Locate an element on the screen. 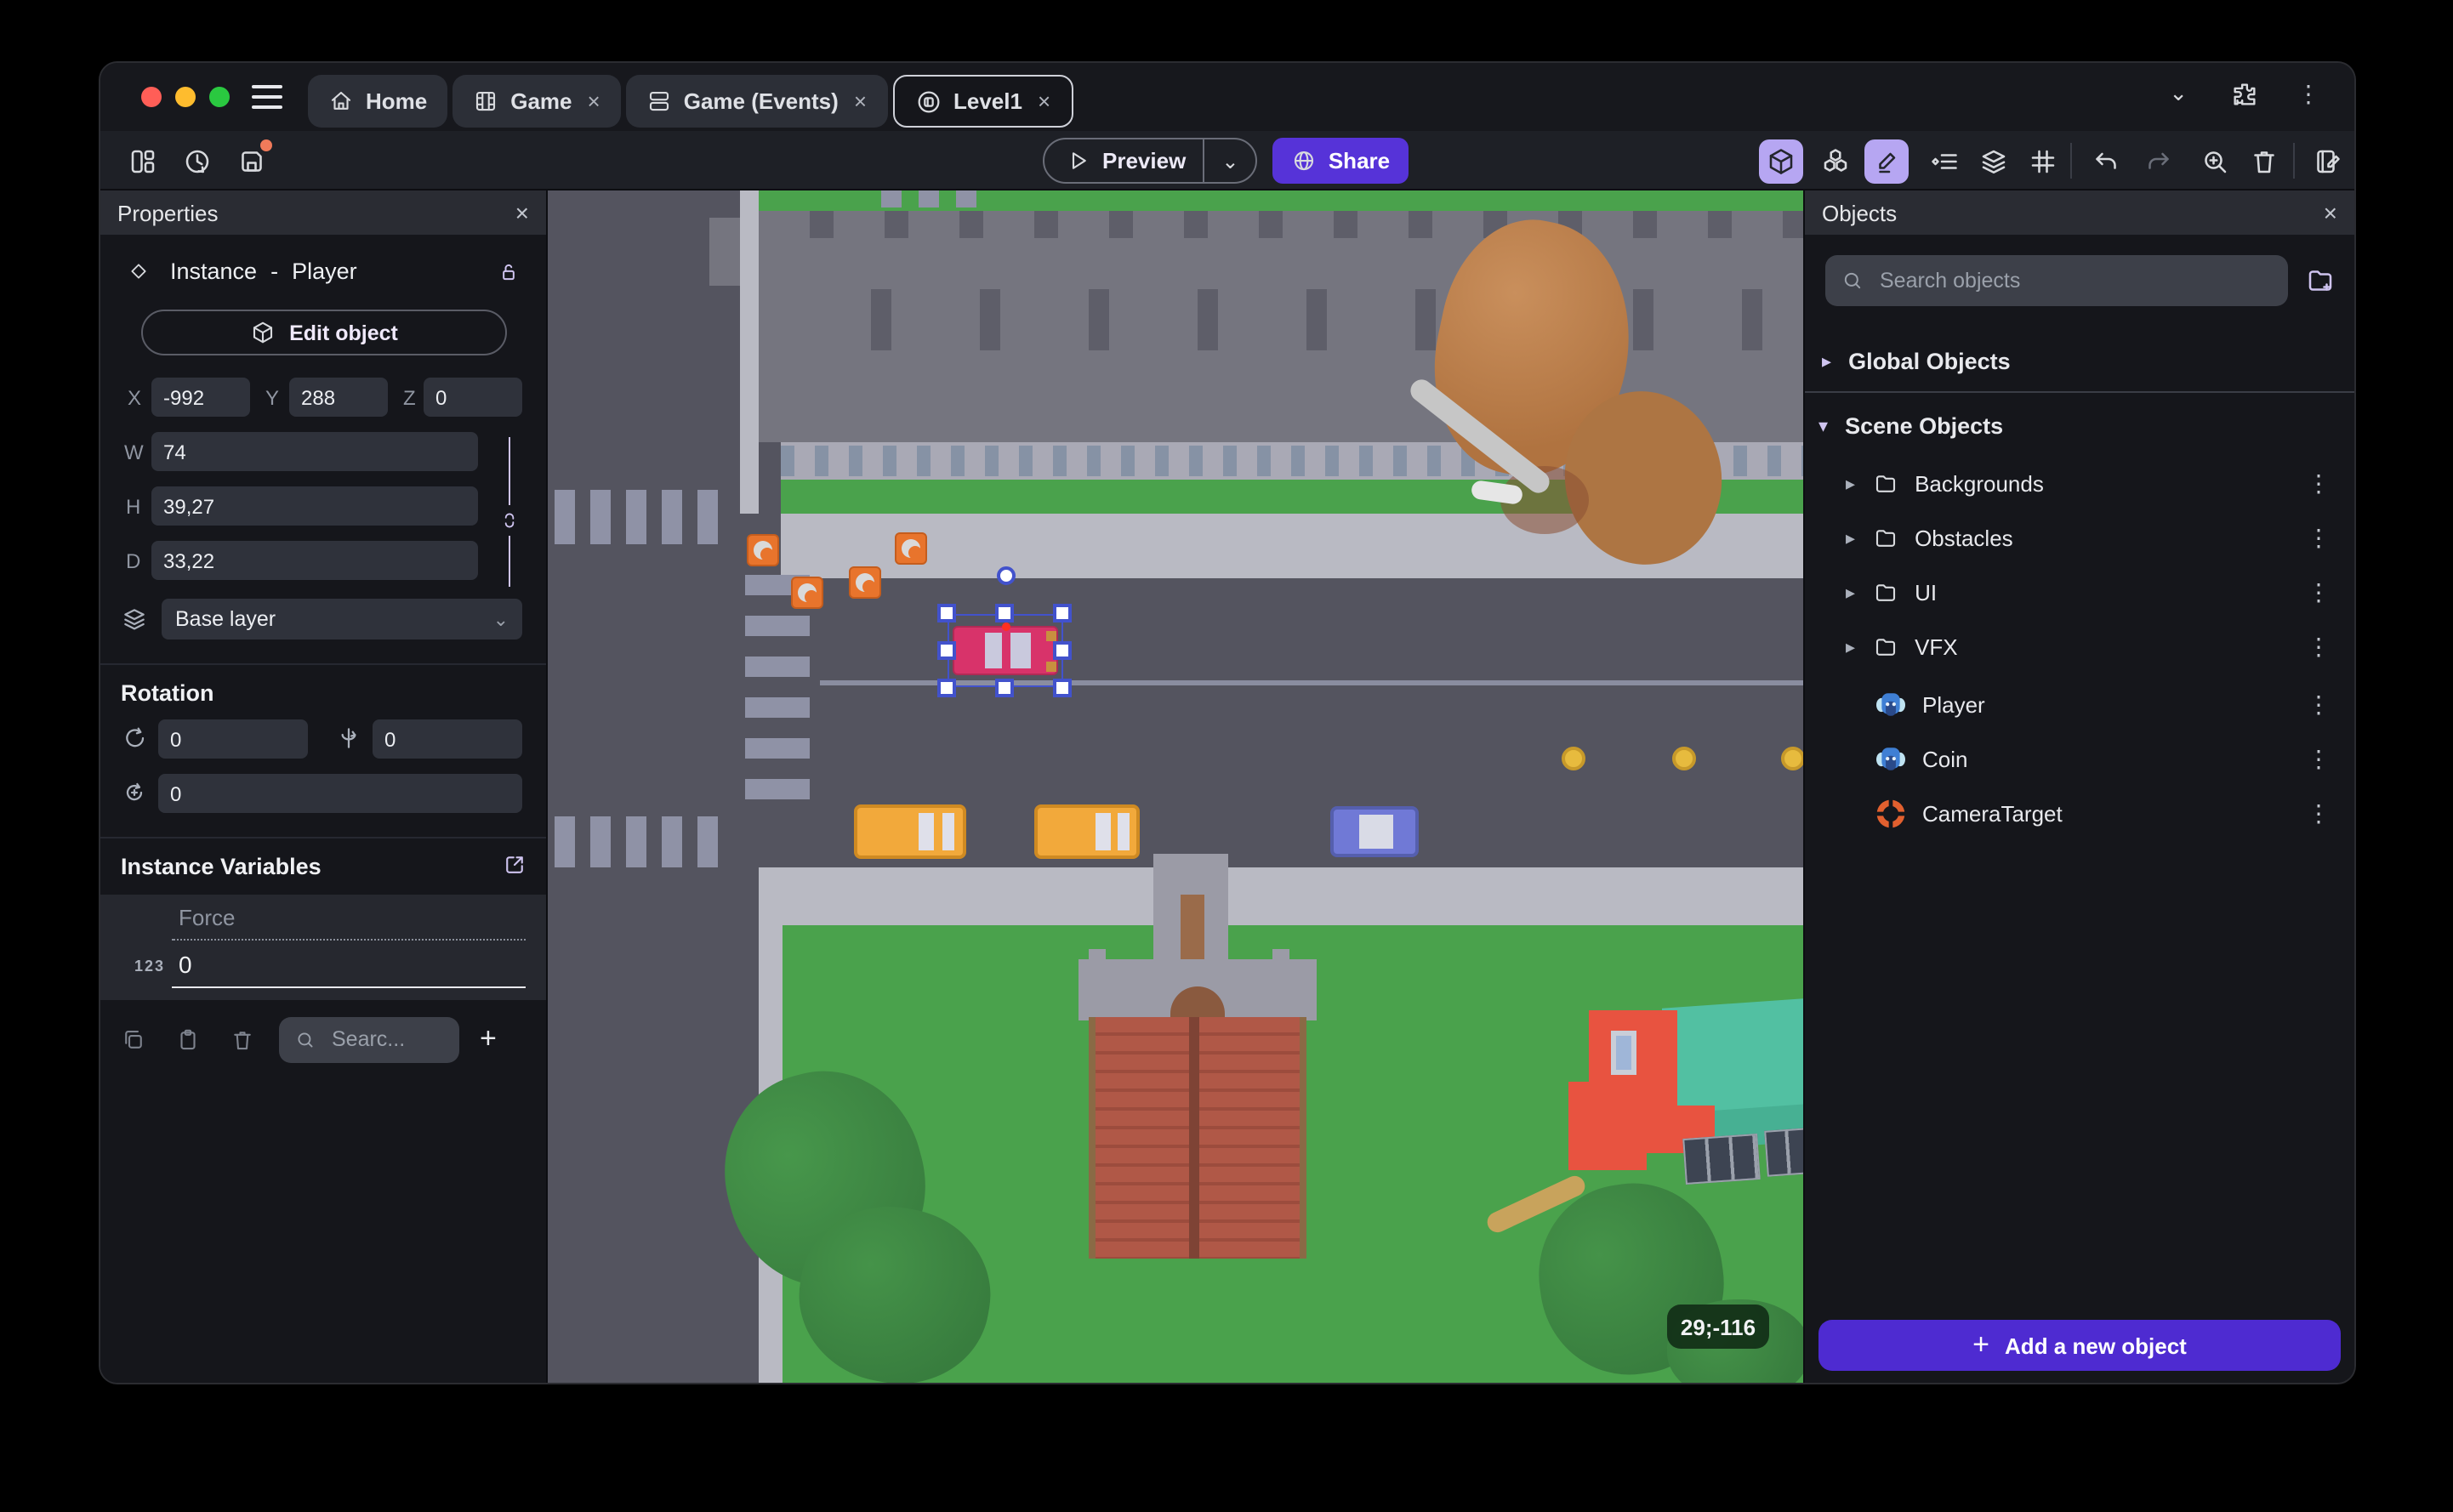  tab-game-events: Game (Events) × is located at coordinates (756, 101).